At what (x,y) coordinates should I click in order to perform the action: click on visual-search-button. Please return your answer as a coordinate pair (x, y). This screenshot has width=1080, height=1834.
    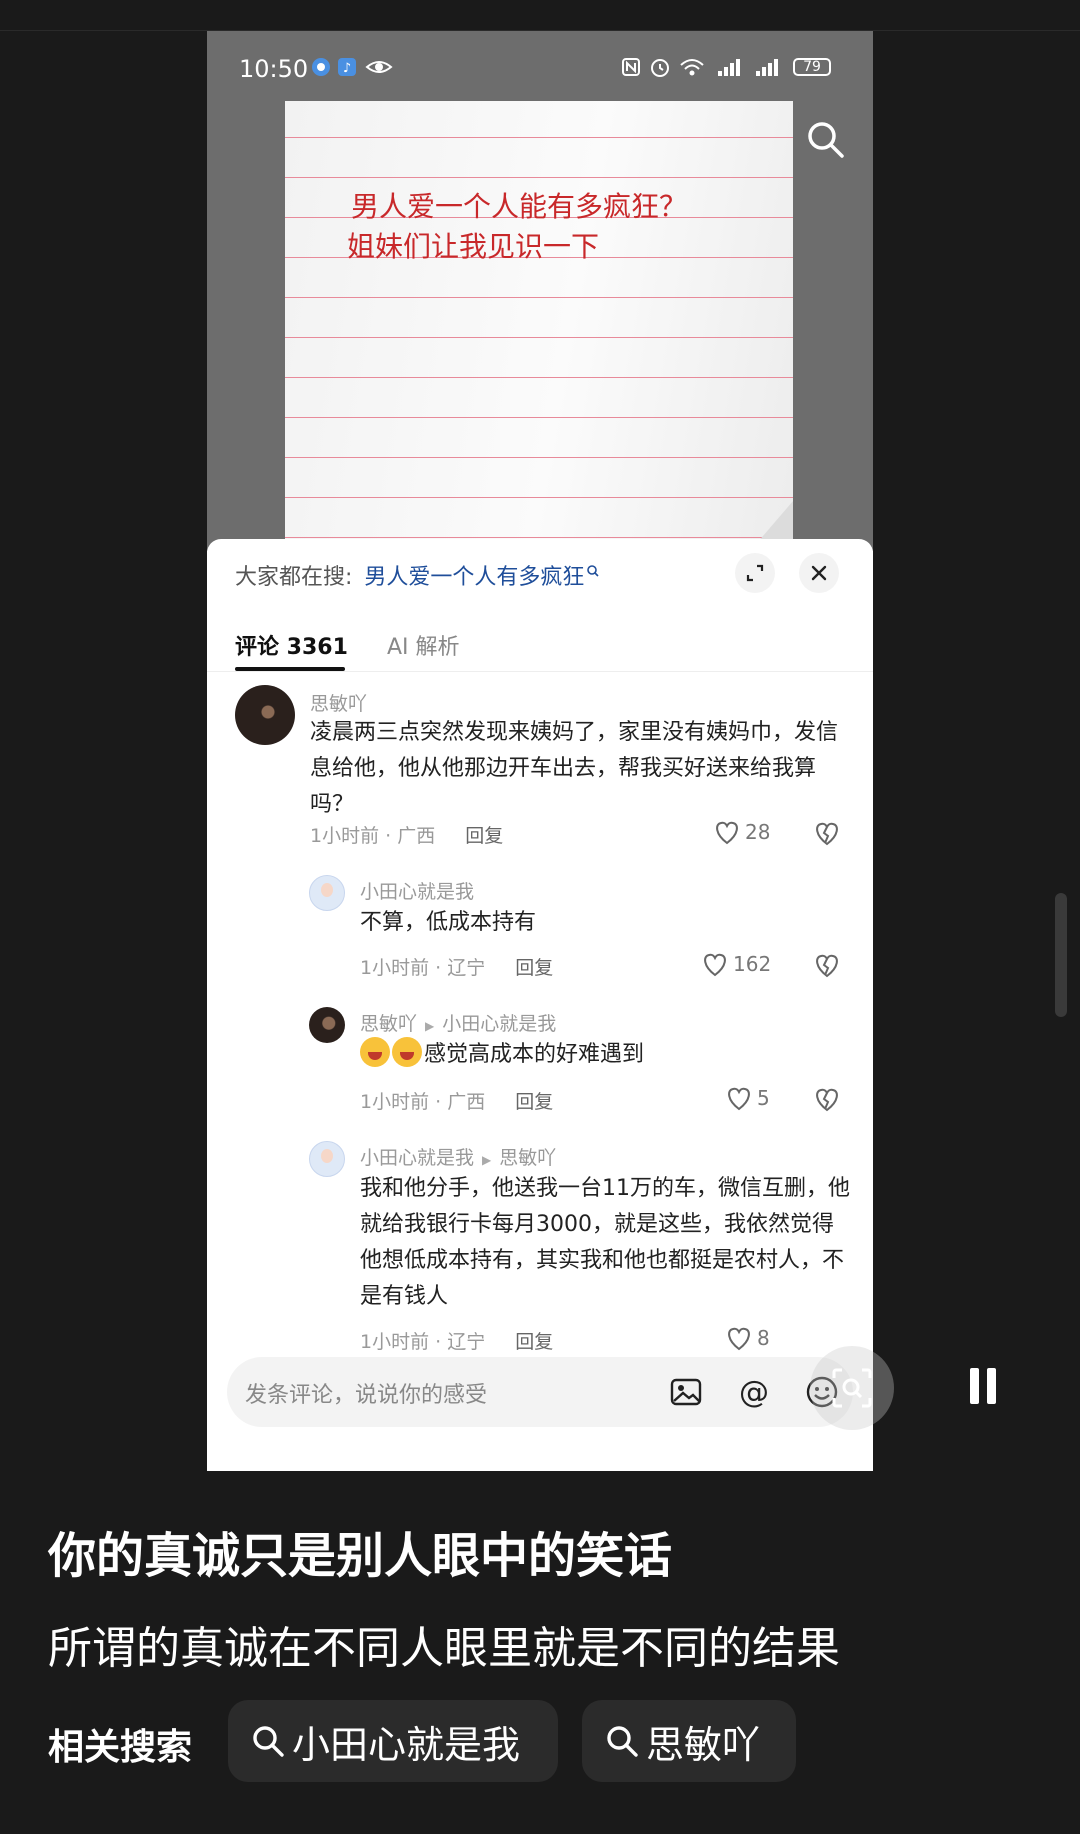
    Looking at the image, I should click on (852, 1388).